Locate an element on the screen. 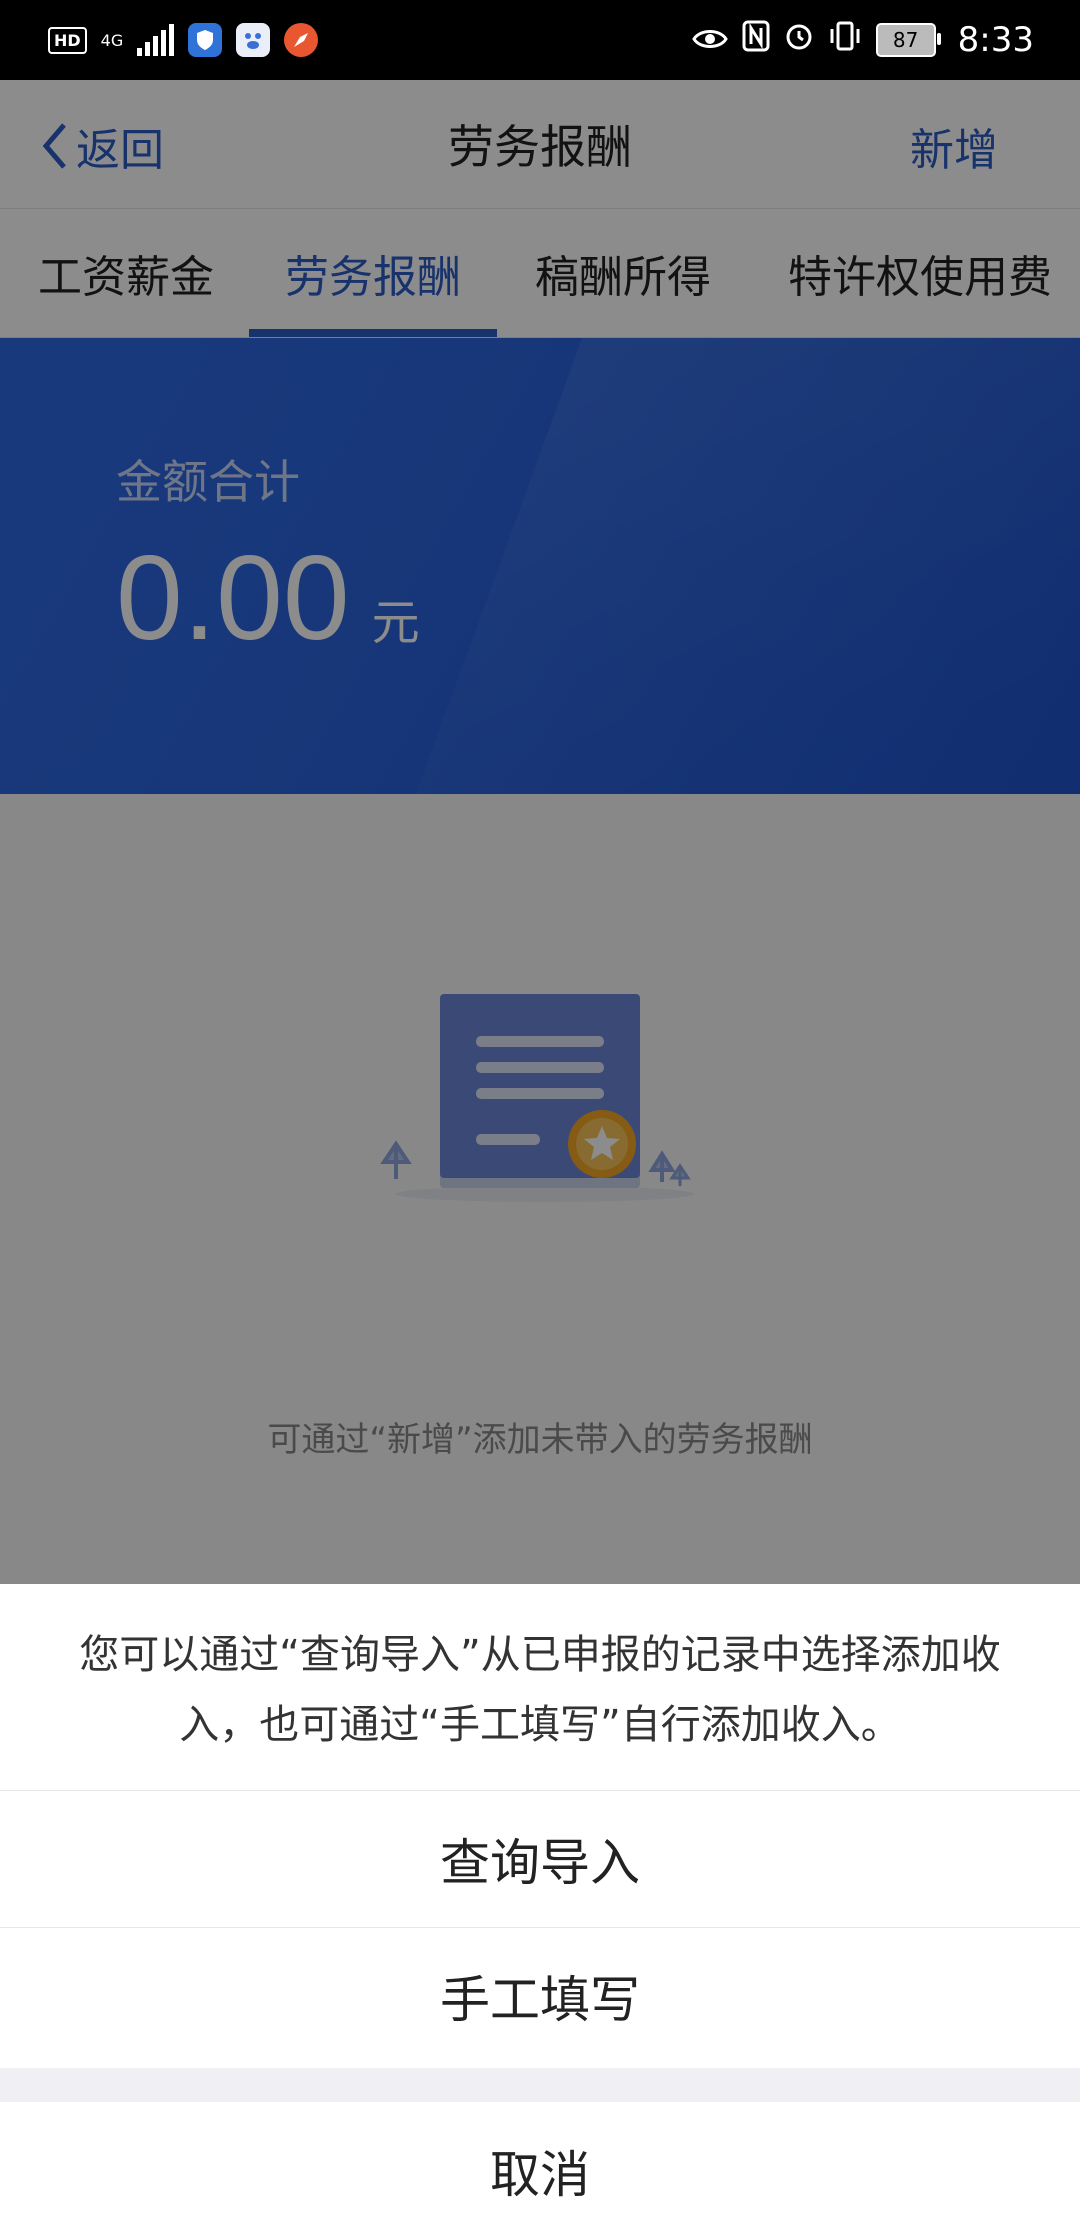 The height and width of the screenshot is (2240, 1080). clock: 8:33 is located at coordinates (995, 40).